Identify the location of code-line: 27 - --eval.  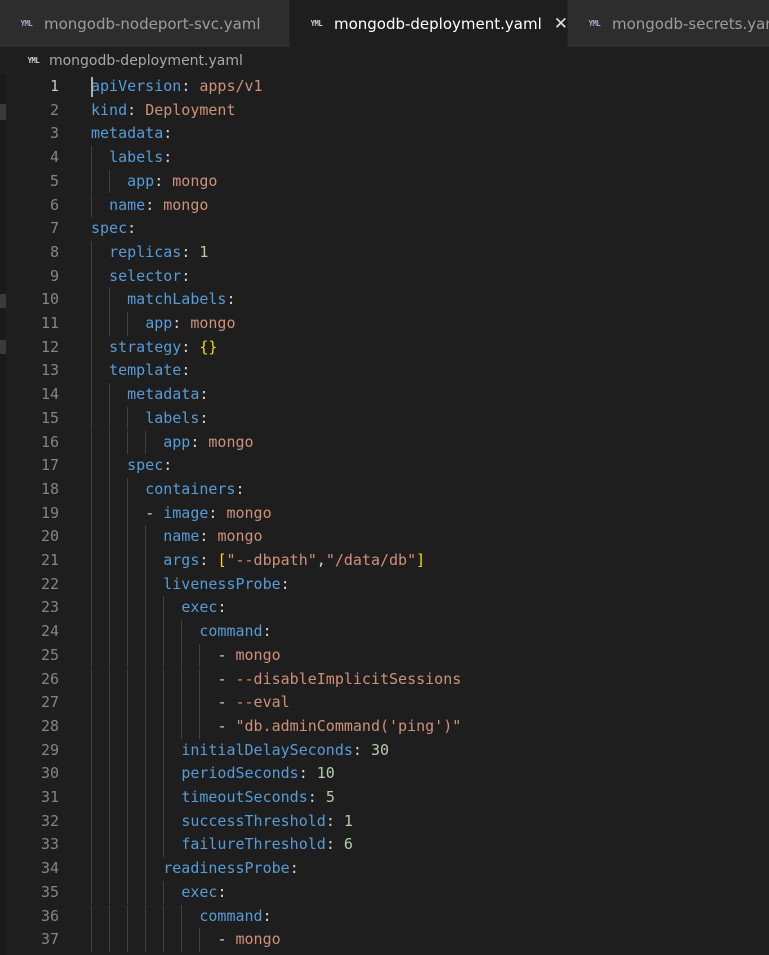
(384, 703).